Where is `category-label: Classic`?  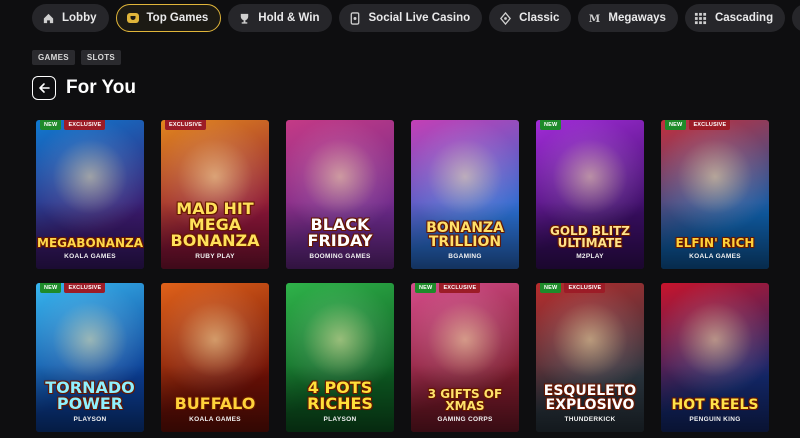
category-label: Classic is located at coordinates (539, 18).